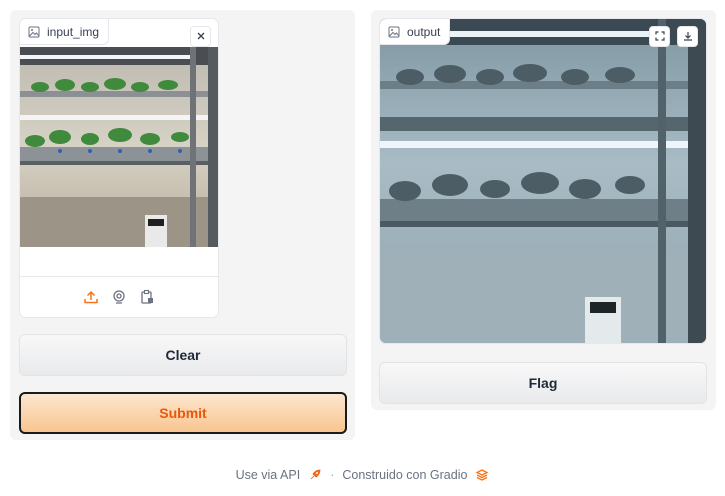  I want to click on image-source-bar, so click(119, 296).